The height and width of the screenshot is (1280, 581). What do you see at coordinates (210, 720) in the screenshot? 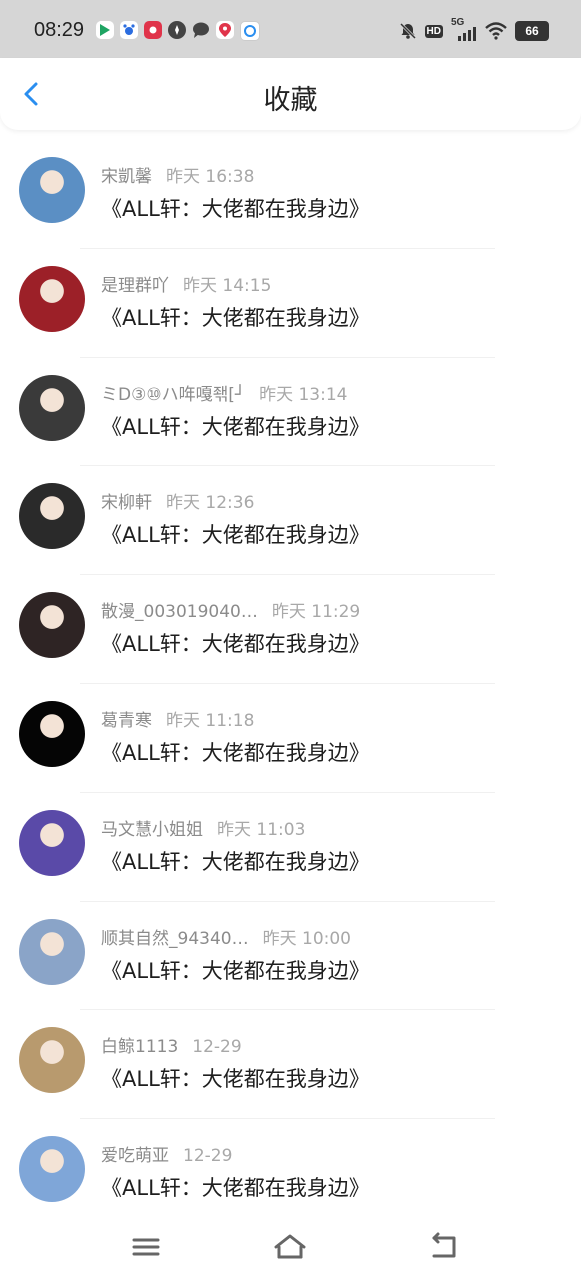
I see `timestamp: 昨天 11:18` at bounding box center [210, 720].